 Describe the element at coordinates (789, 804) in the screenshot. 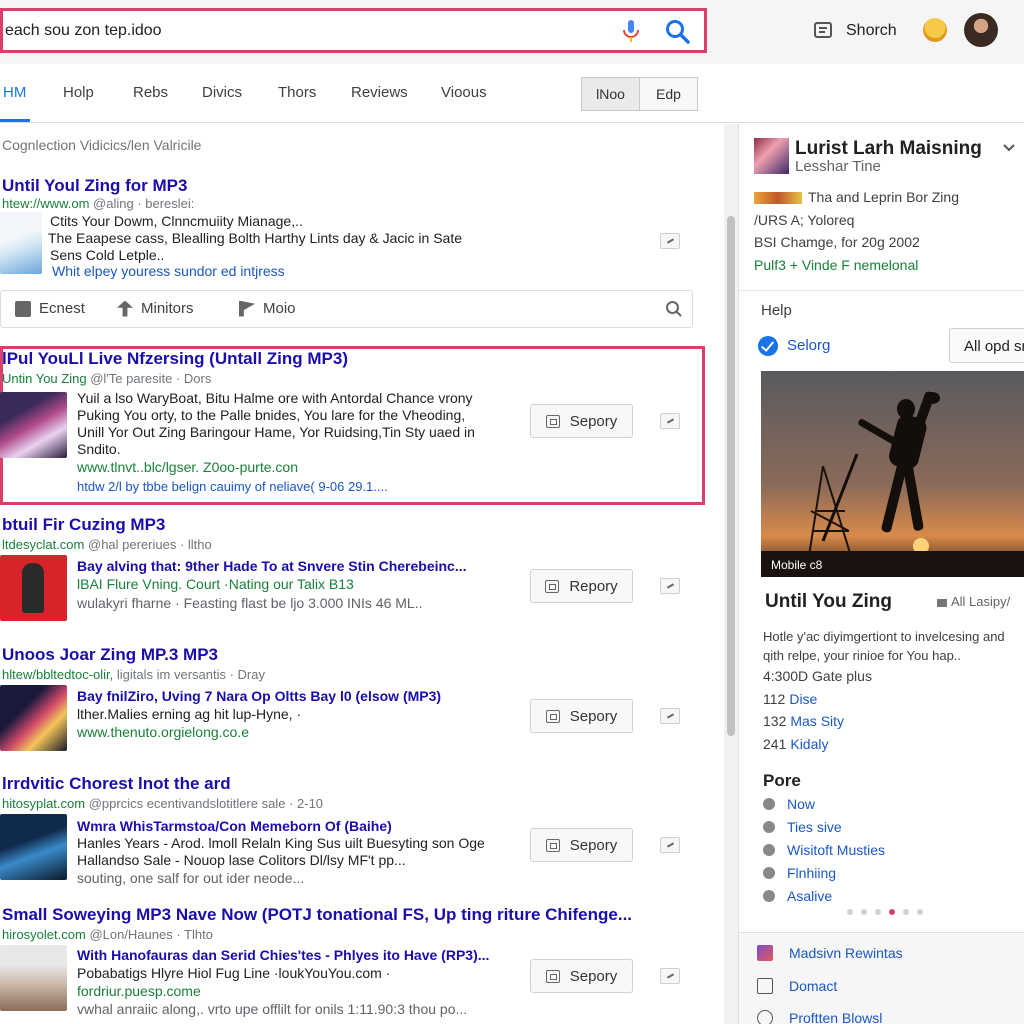

I see `panel-option-now: Now` at that location.